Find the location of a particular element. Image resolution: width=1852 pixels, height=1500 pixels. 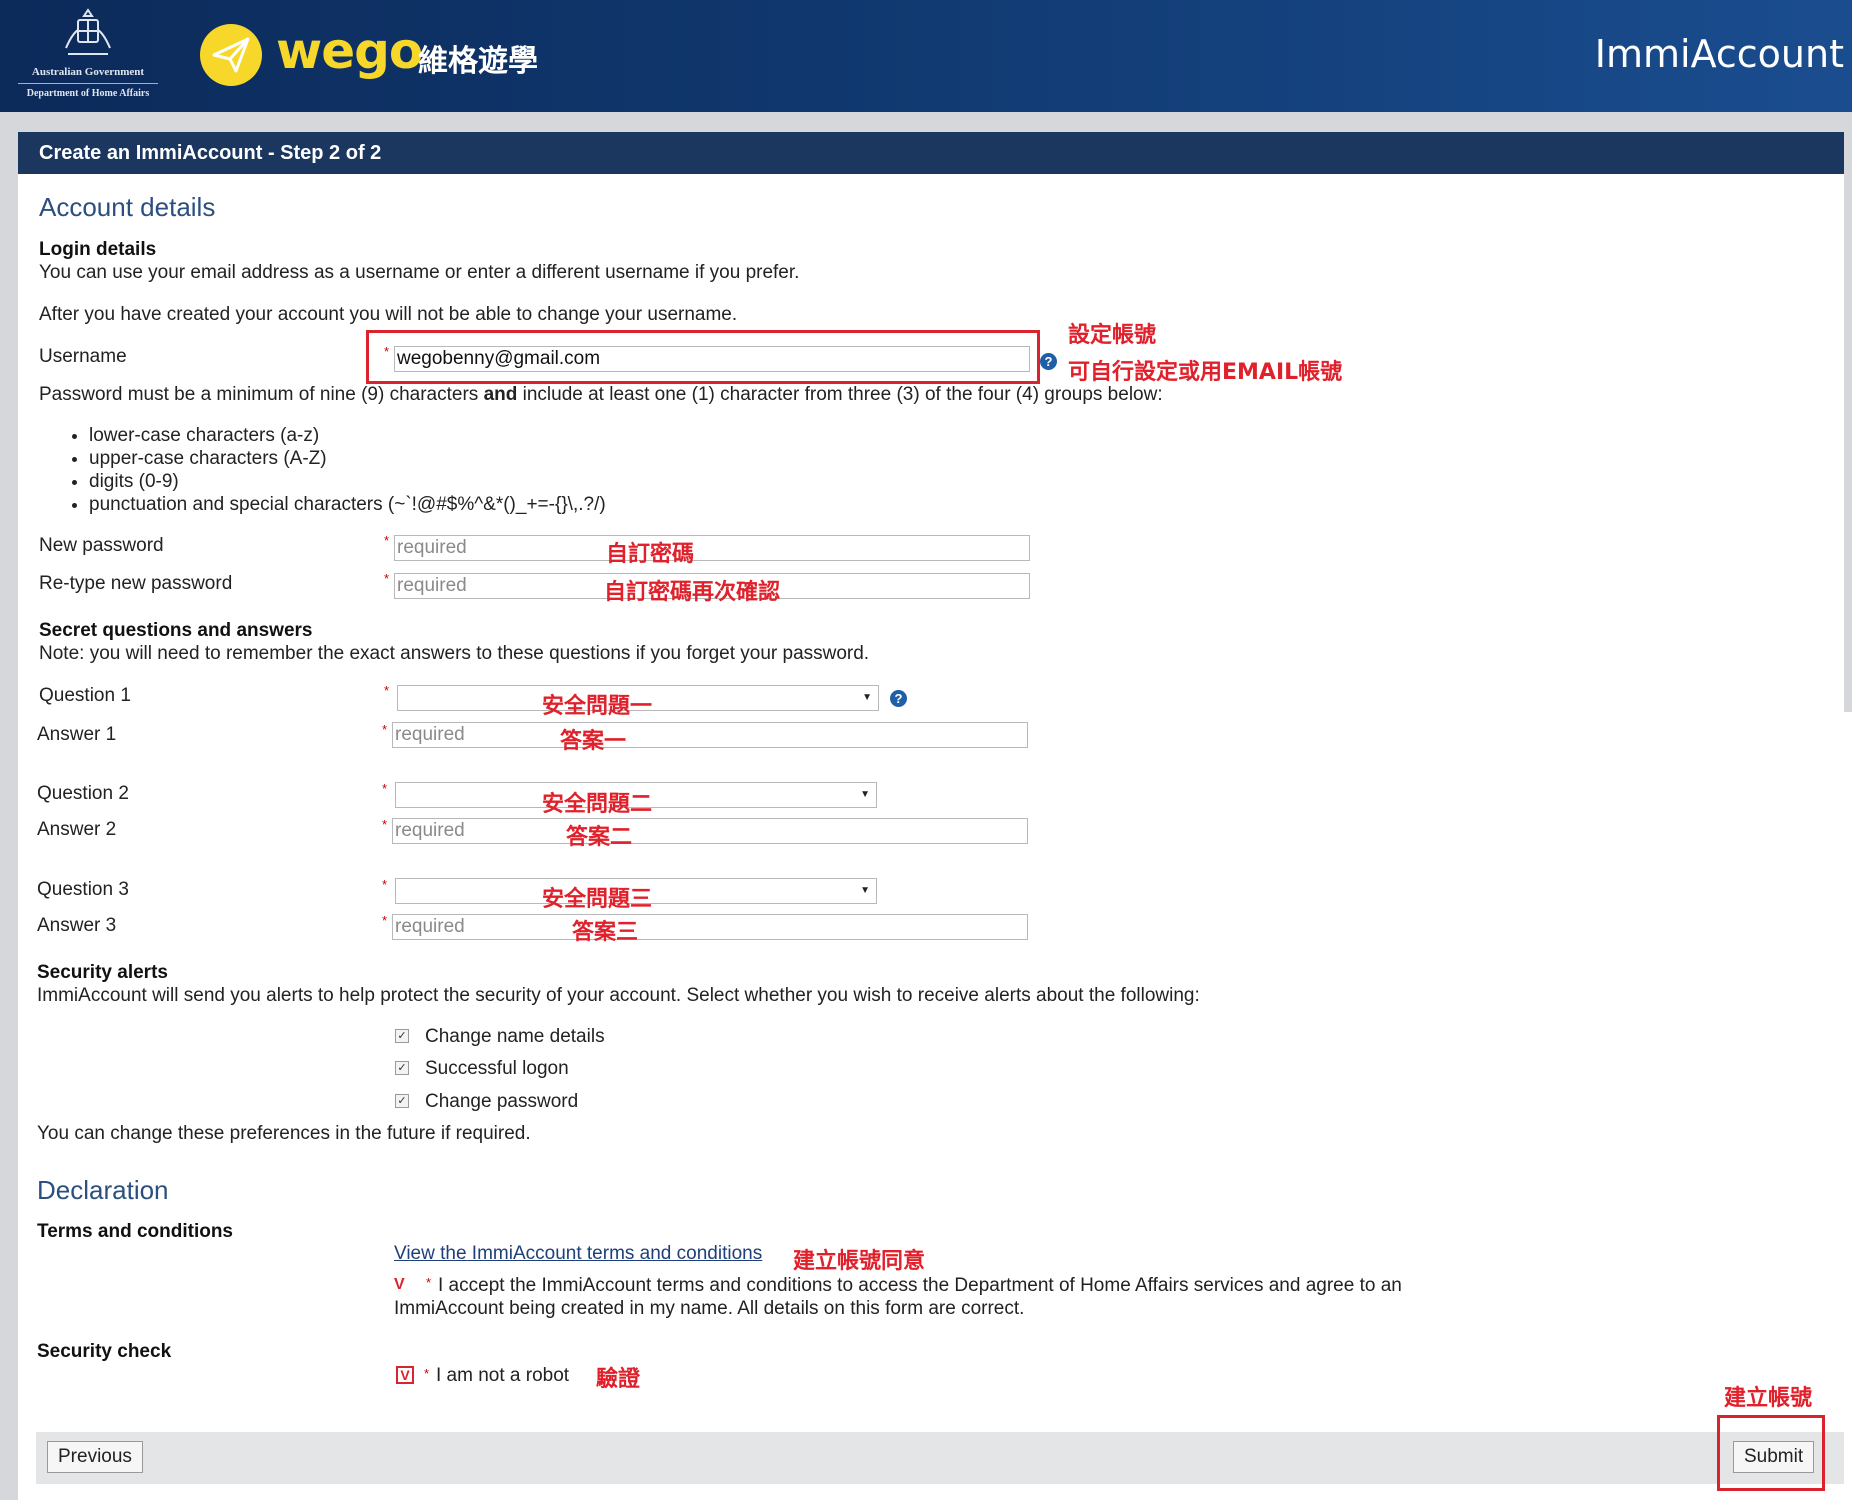

username-help-icon: ? is located at coordinates (1048, 361).